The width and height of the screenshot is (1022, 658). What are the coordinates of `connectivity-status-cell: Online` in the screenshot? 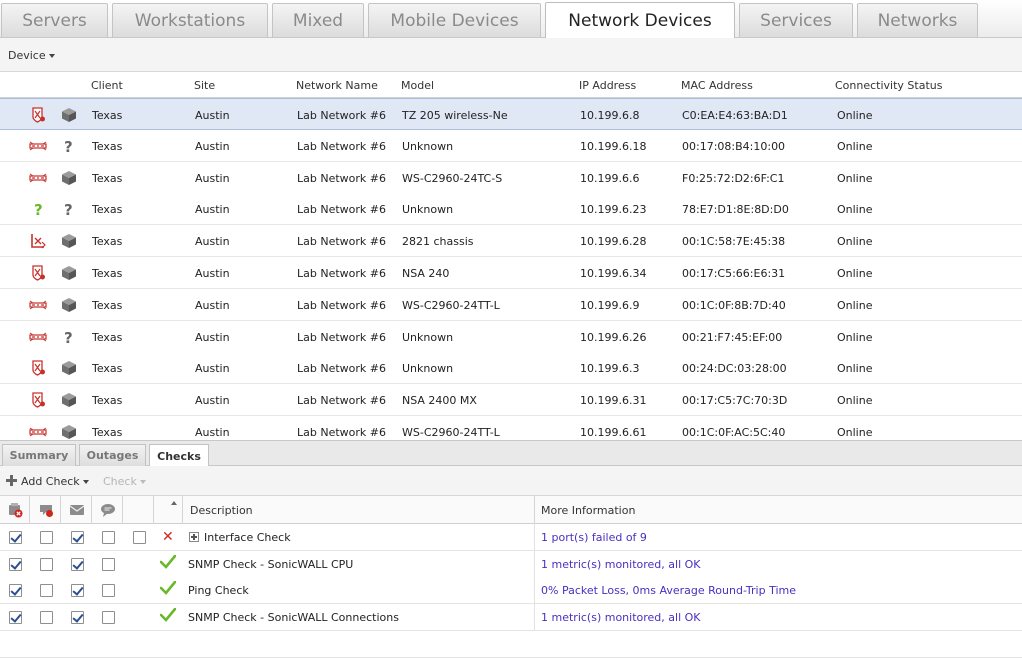 It's located at (855, 115).